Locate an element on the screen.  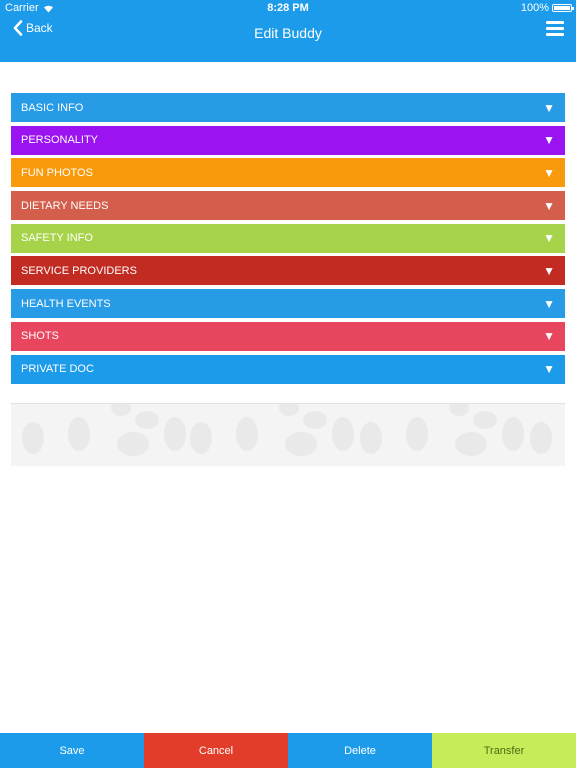
menu-button is located at coordinates (555, 29).